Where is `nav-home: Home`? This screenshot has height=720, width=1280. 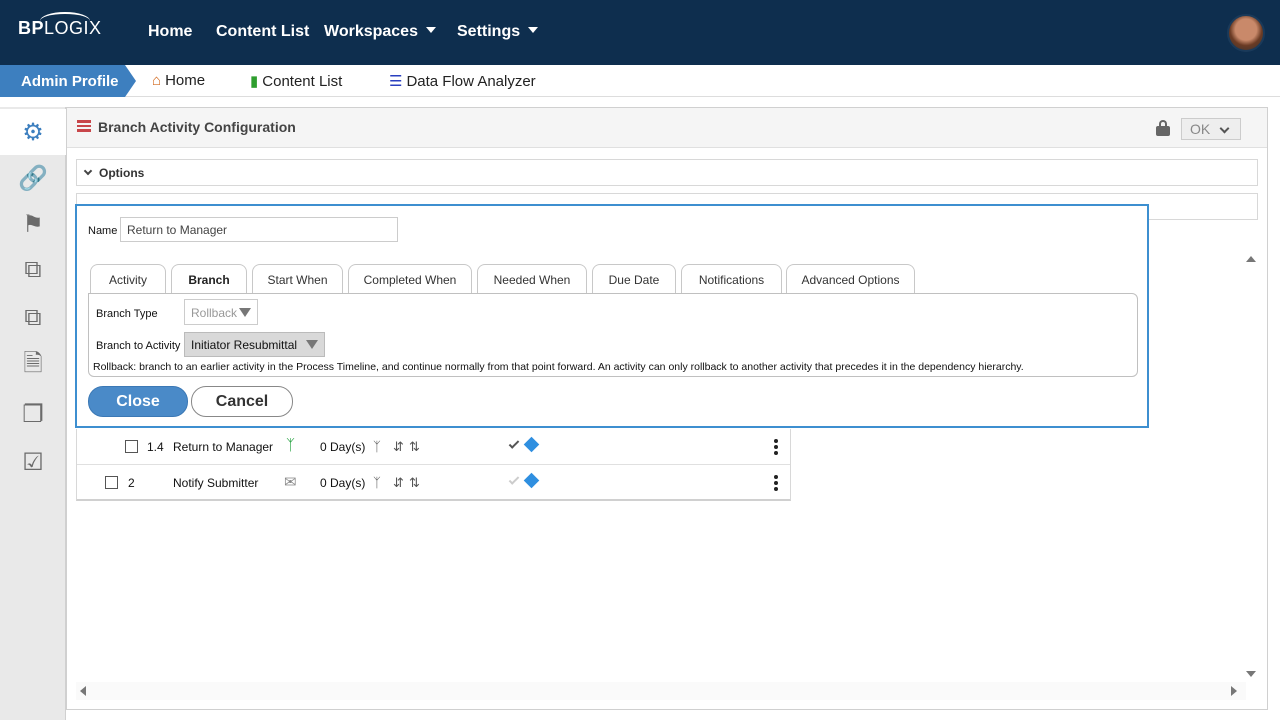
nav-home: Home is located at coordinates (170, 32).